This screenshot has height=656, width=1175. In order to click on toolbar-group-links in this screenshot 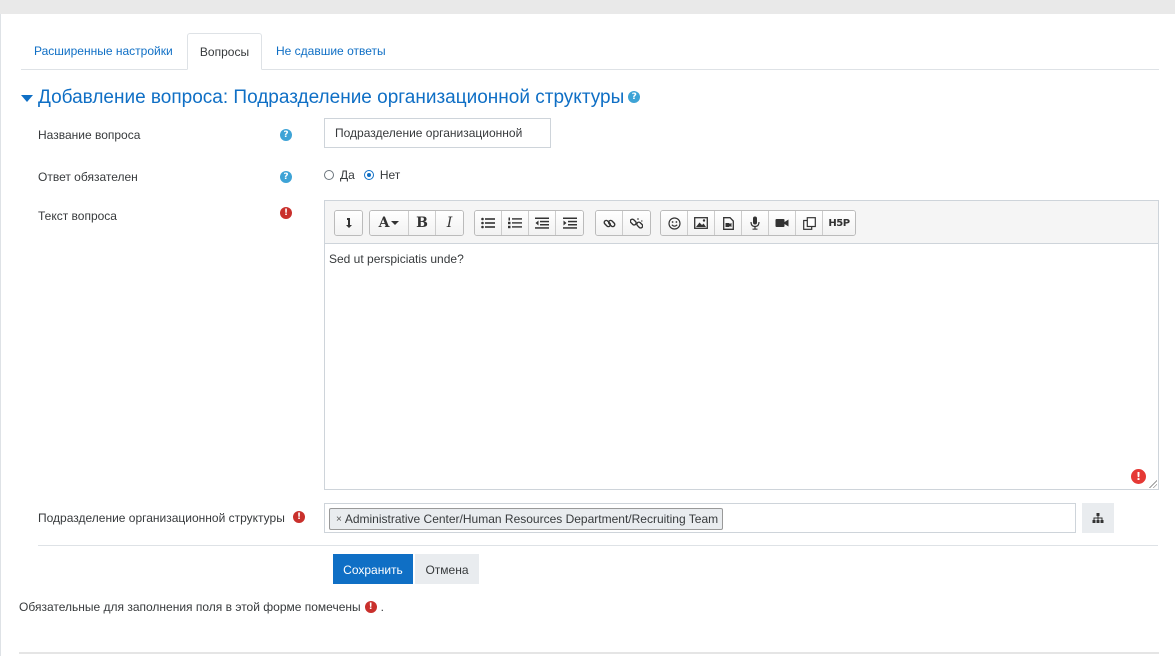, I will do `click(623, 223)`.